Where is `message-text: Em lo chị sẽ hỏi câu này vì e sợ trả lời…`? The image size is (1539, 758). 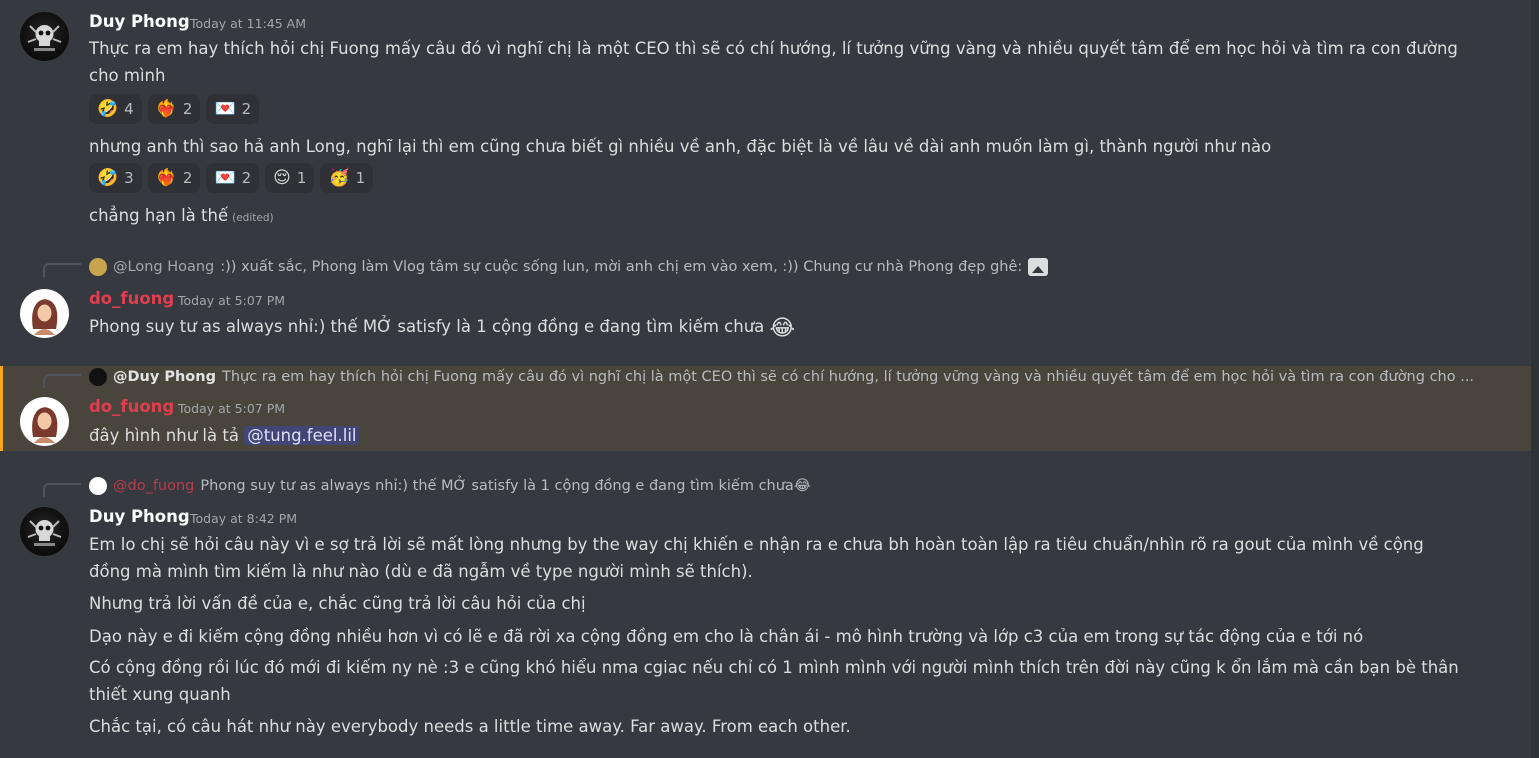
message-text: Em lo chị sẽ hỏi câu này vì e sợ trả lời… is located at coordinates (756, 544).